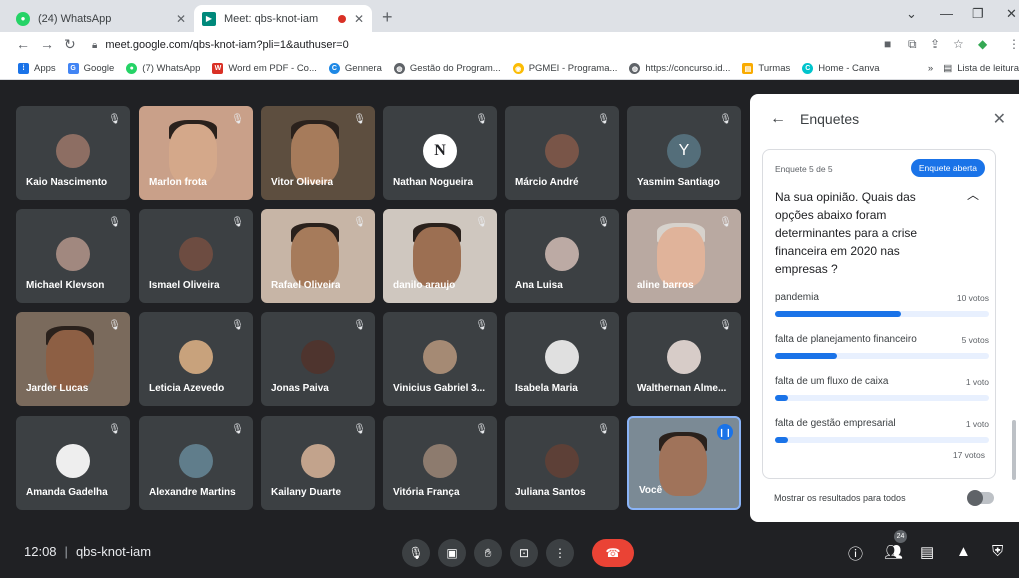 This screenshot has height=578, width=1019. Describe the element at coordinates (1014, 450) in the screenshot. I see `panel-scrollbar` at that location.